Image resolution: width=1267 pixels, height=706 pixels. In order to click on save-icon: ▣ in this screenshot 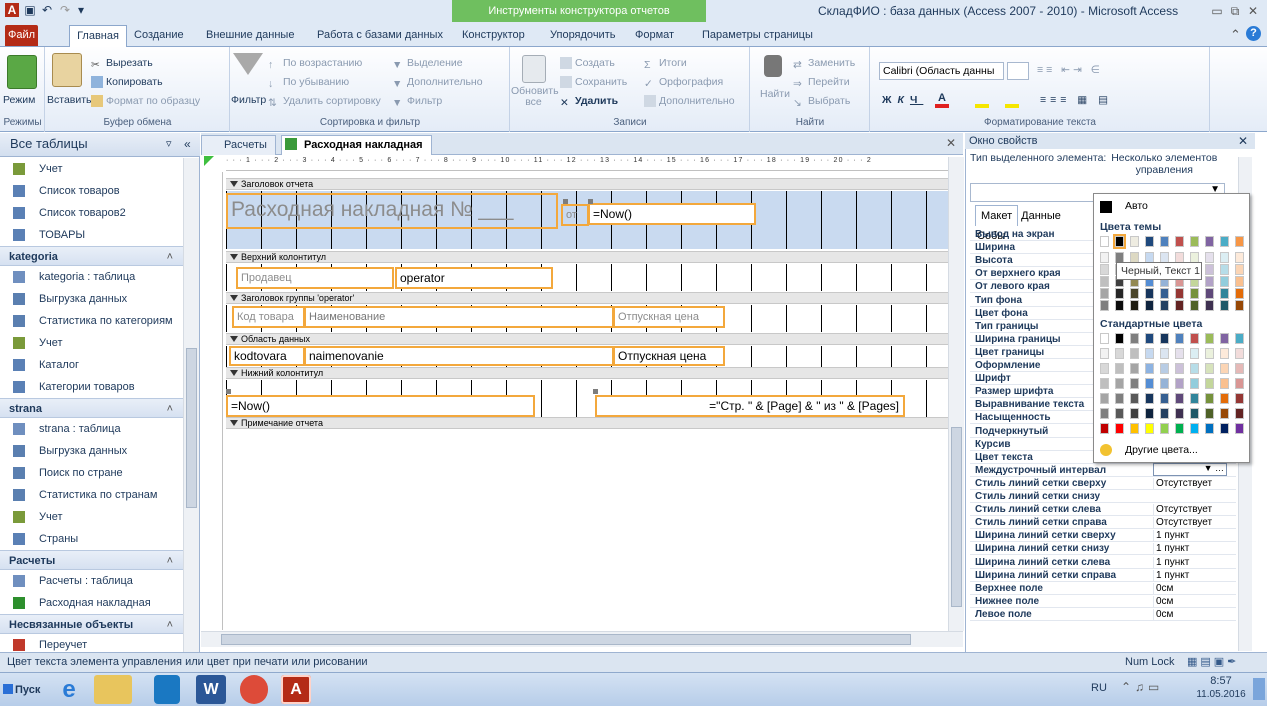, I will do `click(30, 10)`.